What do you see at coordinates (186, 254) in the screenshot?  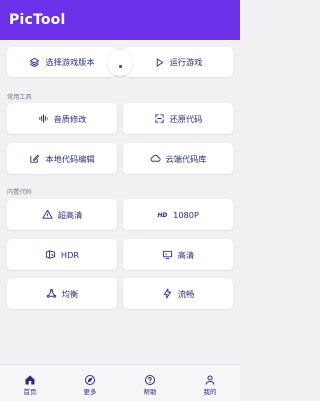 I see `hd-label: 高清` at bounding box center [186, 254].